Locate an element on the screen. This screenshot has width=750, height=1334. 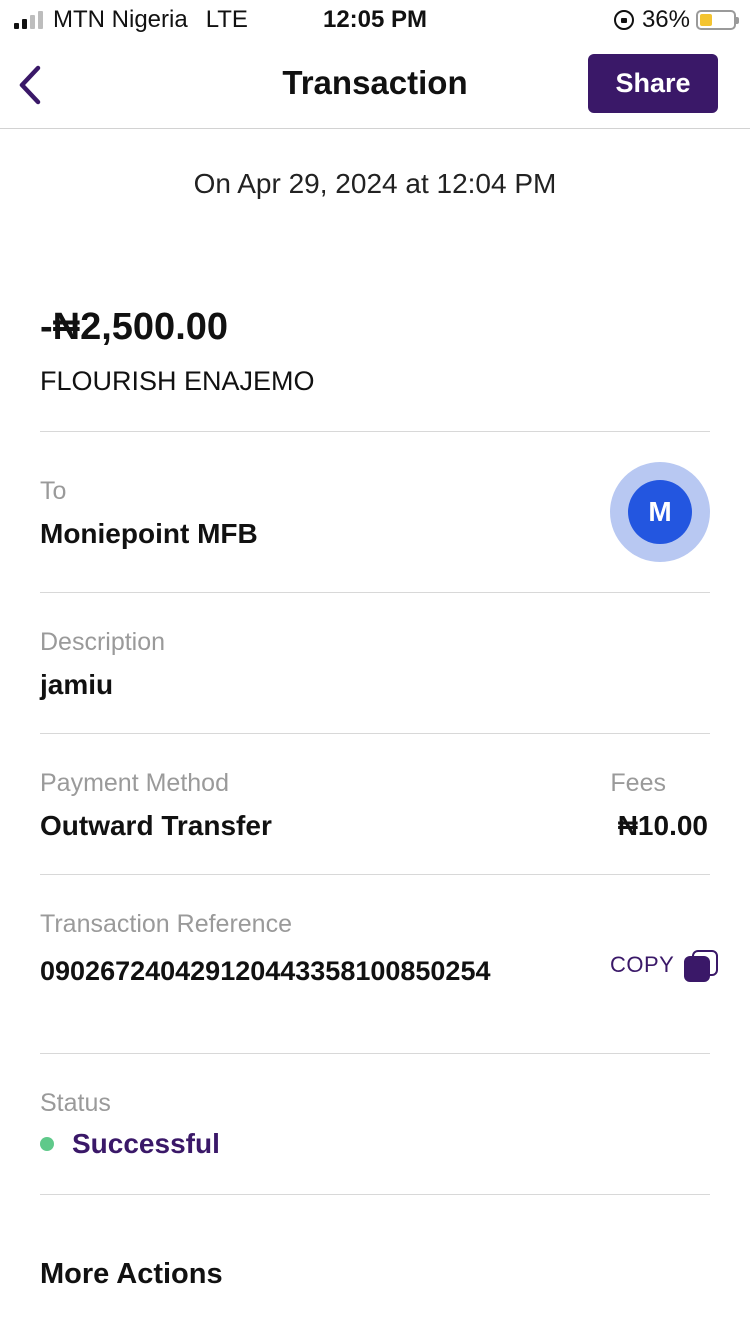
bank-logo: M is located at coordinates (660, 512).